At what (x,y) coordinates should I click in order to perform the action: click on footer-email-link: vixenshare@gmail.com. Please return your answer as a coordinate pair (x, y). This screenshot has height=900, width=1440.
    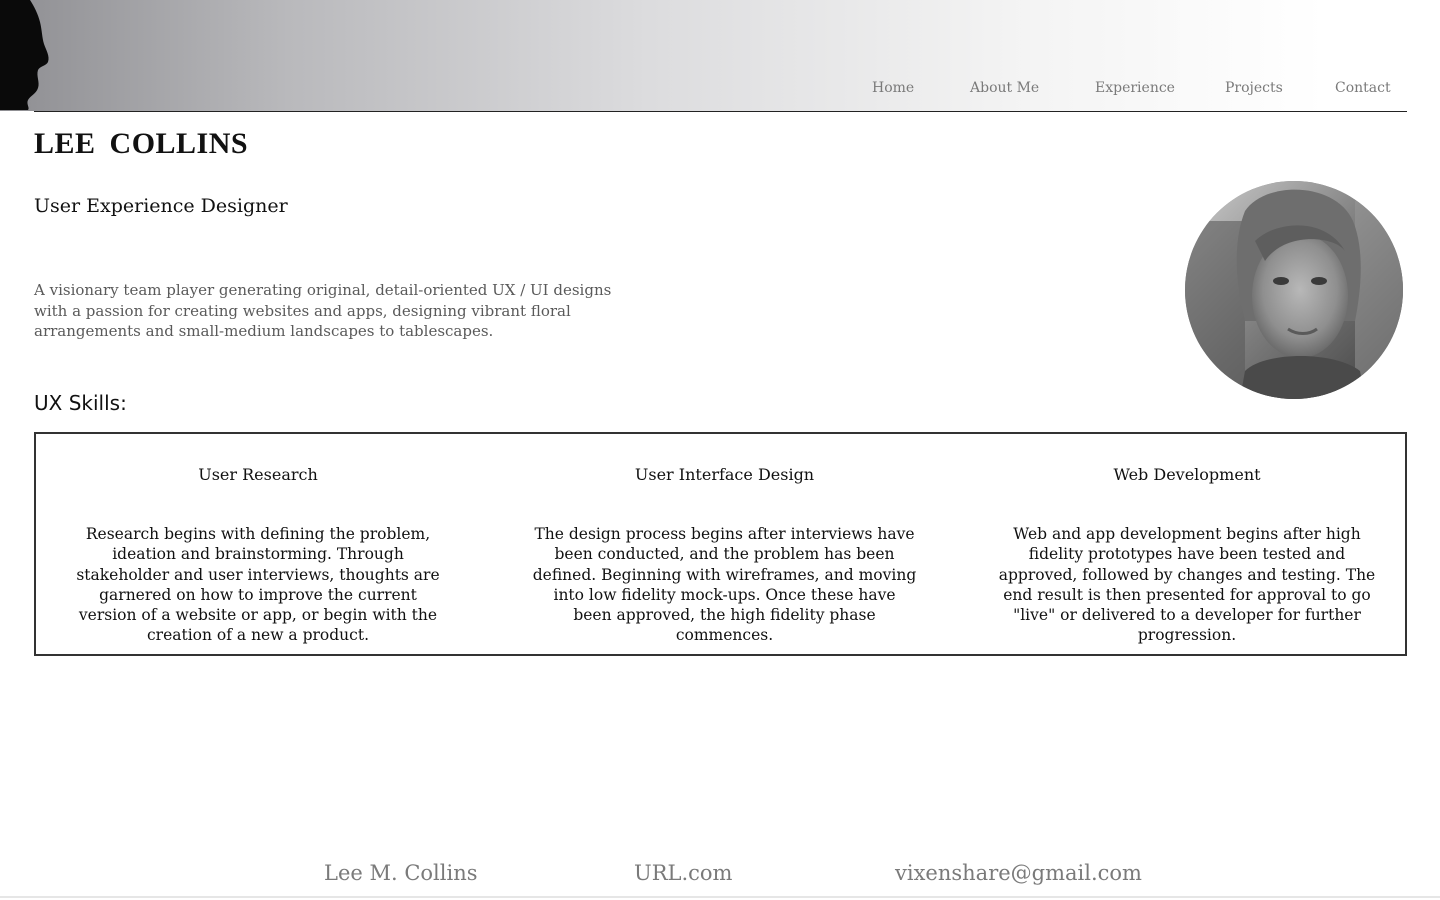
    Looking at the image, I should click on (1018, 873).